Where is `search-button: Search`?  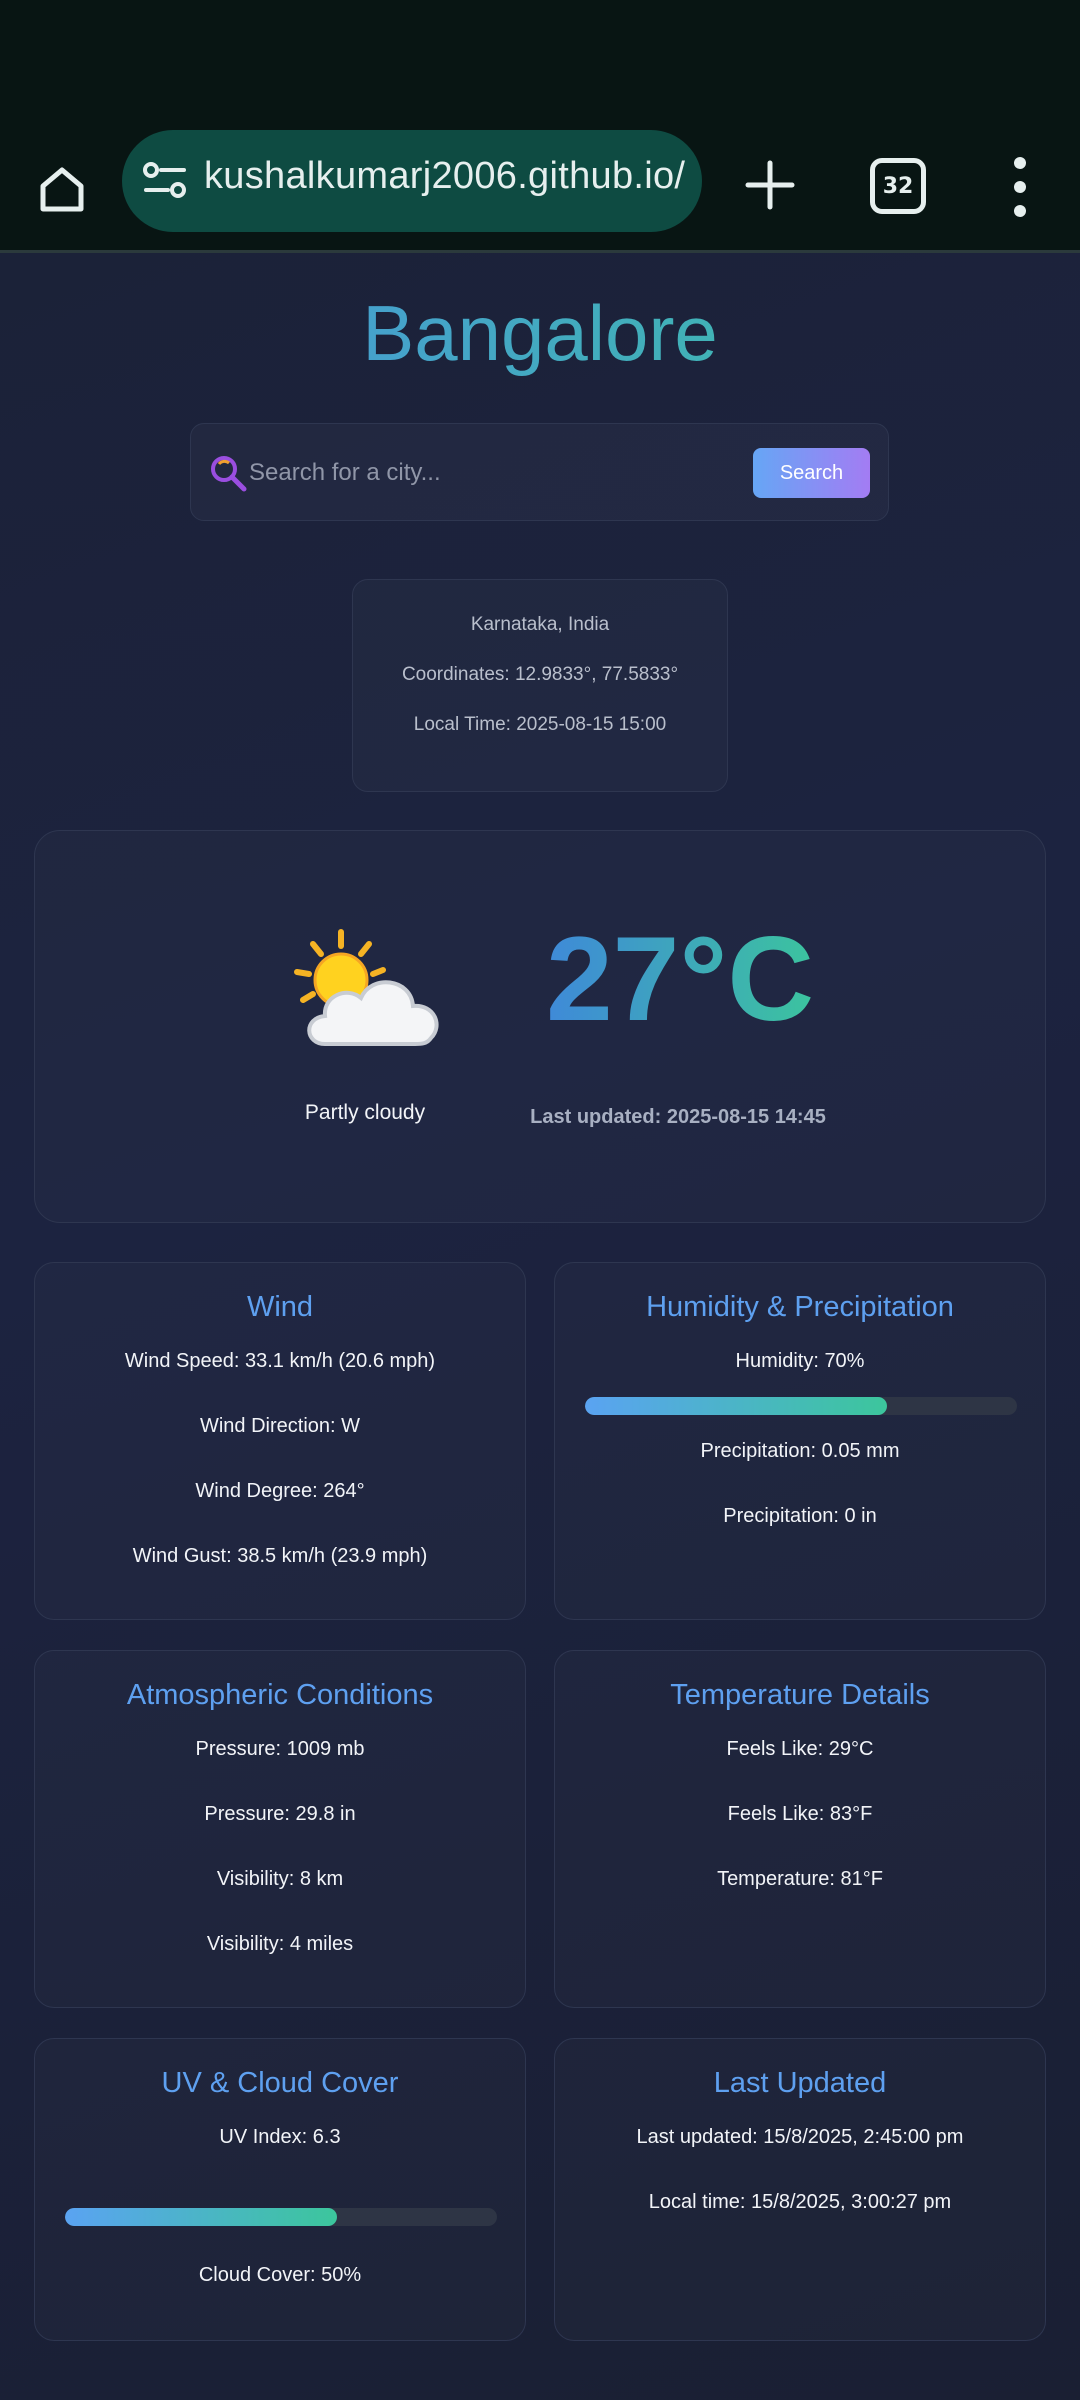
search-button: Search is located at coordinates (811, 473).